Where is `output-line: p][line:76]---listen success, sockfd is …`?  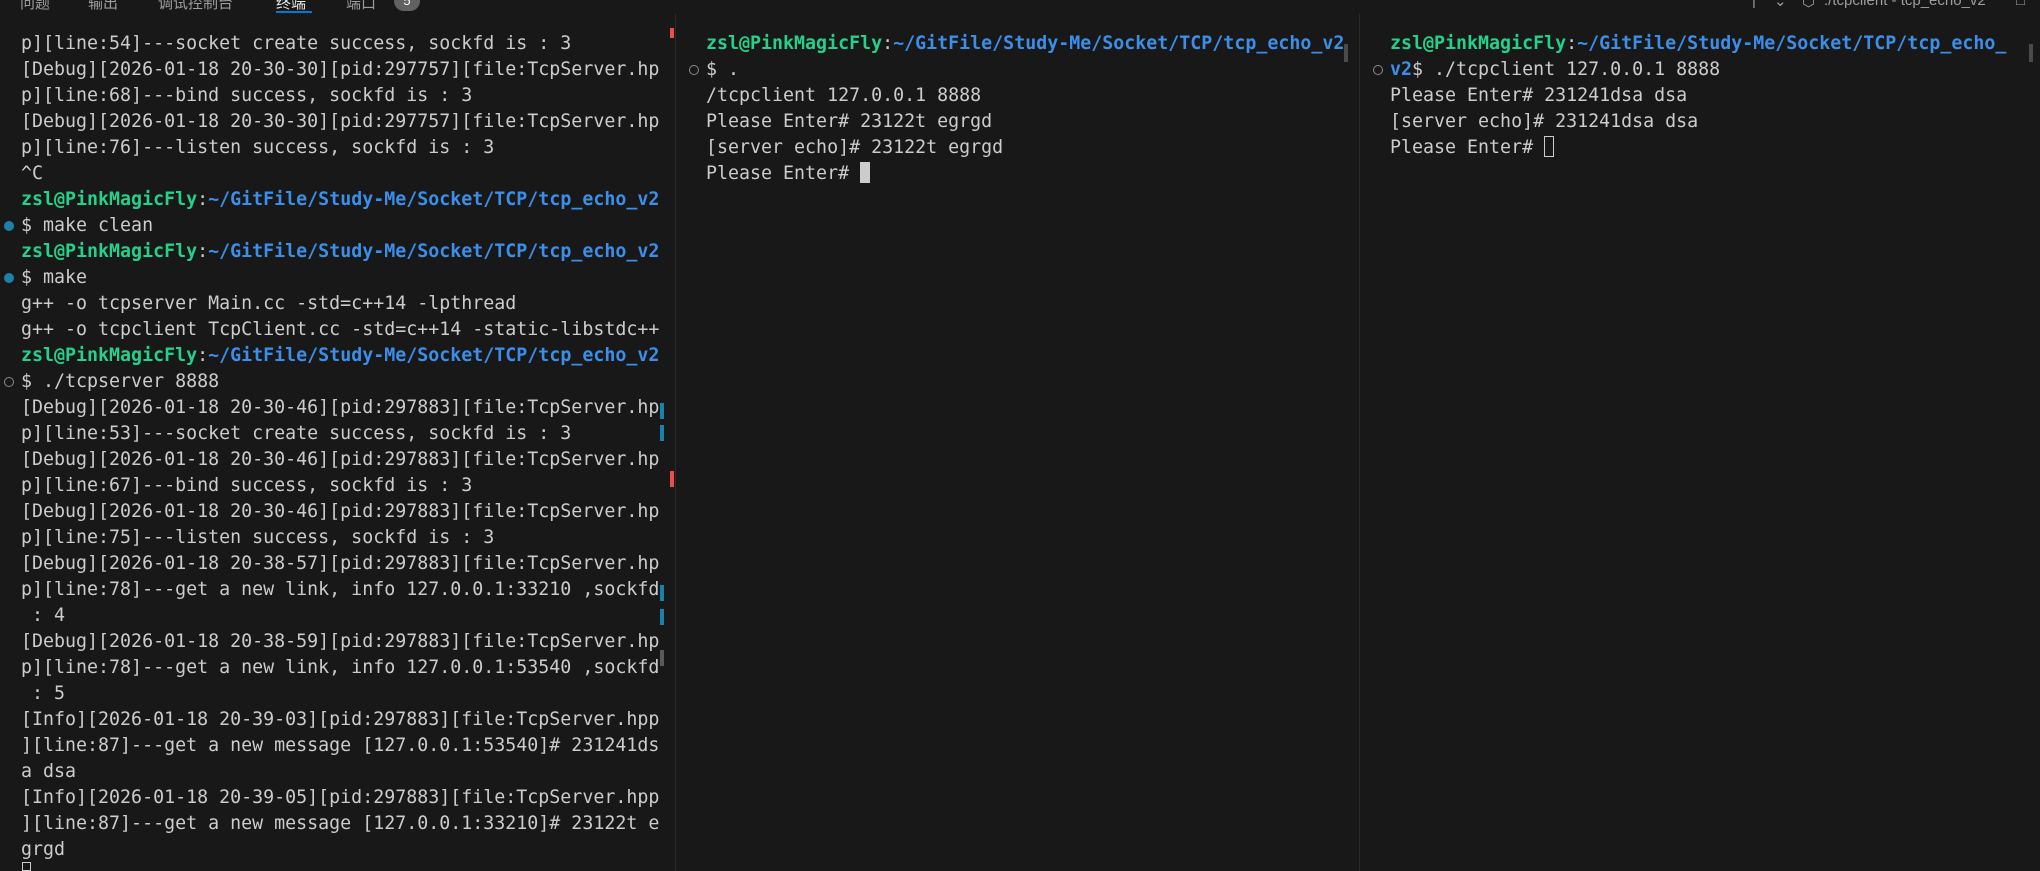
output-line: p][line:76]---listen success, sockfd is … is located at coordinates (340, 148).